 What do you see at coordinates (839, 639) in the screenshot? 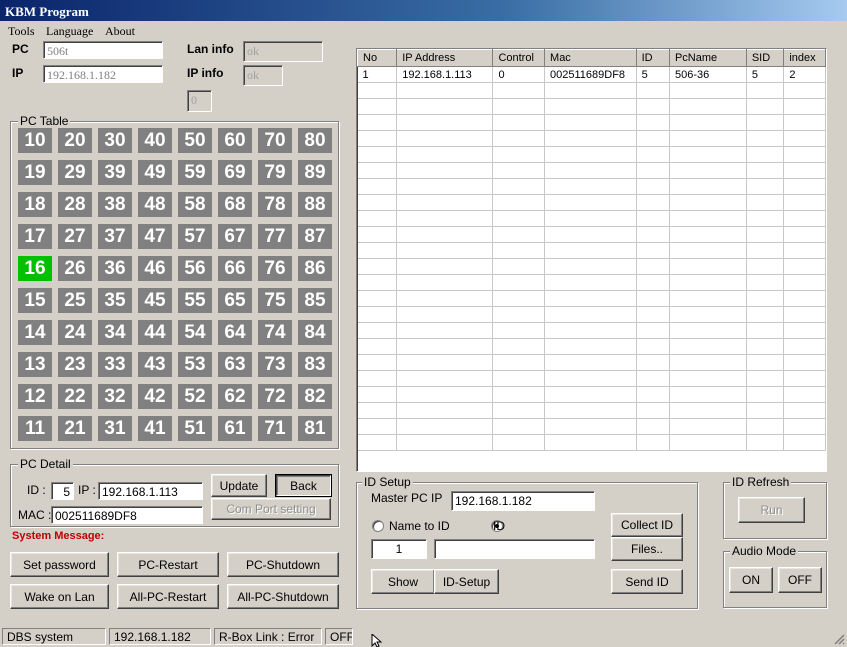
I see `resize-grip-icon` at bounding box center [839, 639].